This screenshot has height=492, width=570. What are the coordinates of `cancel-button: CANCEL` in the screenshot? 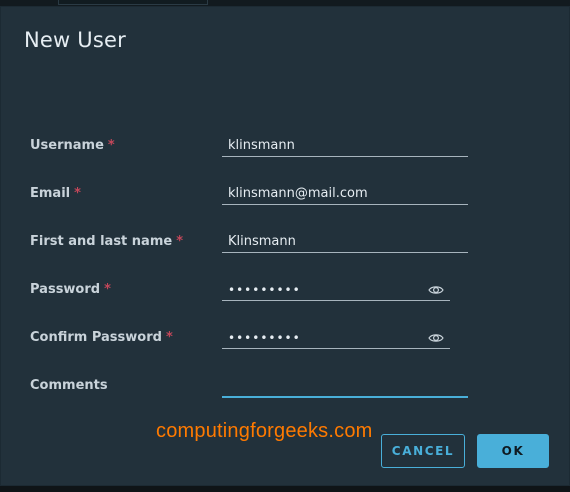 It's located at (423, 451).